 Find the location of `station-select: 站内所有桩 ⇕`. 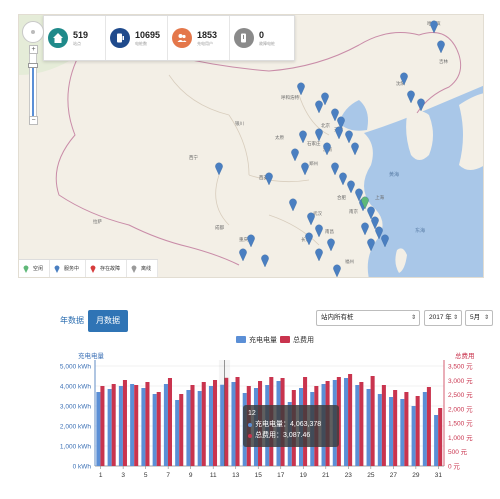

station-select: 站内所有桩 ⇕ is located at coordinates (368, 318).